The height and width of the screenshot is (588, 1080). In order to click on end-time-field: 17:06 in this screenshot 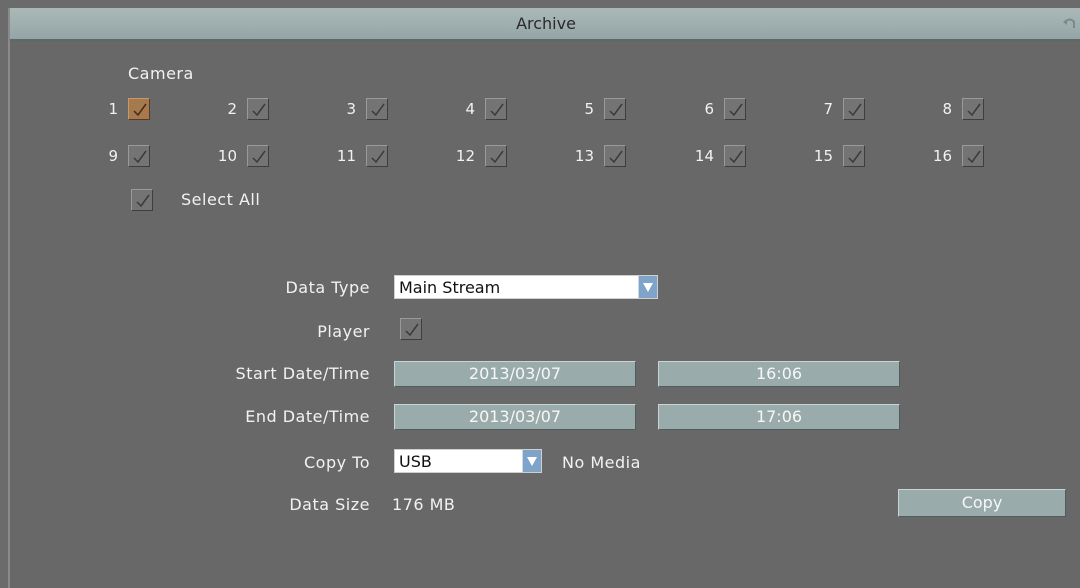, I will do `click(779, 417)`.